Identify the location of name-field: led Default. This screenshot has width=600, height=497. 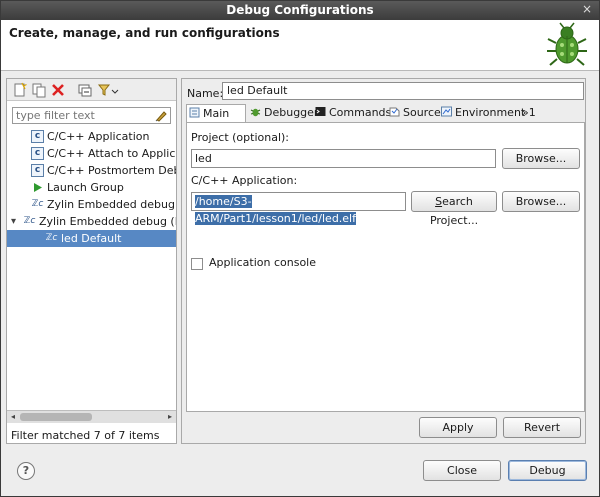
(403, 91).